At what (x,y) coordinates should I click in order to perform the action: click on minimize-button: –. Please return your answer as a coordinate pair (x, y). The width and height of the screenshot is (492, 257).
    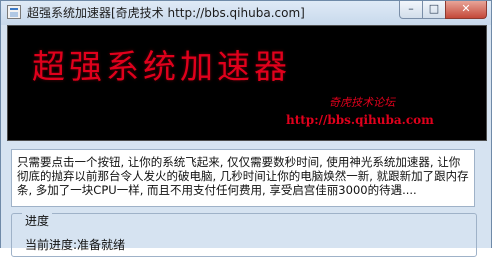
    Looking at the image, I should click on (411, 10).